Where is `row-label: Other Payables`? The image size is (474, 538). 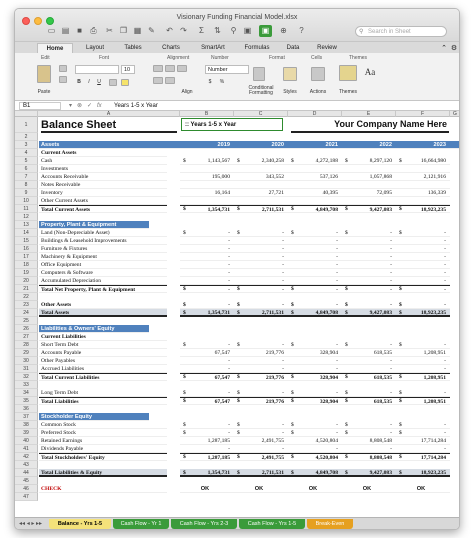 row-label: Other Payables is located at coordinates (103, 361).